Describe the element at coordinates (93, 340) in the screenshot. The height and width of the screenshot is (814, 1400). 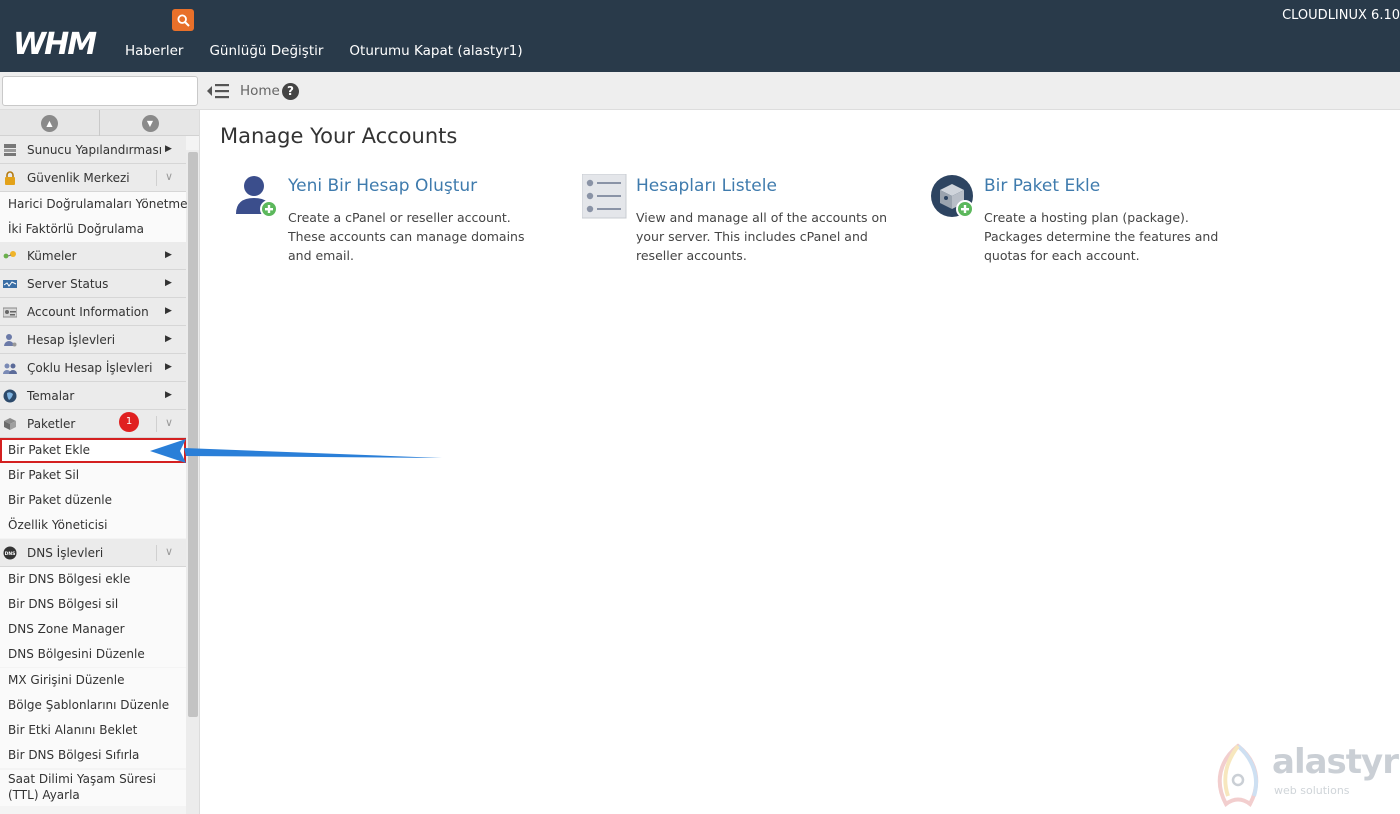
I see `sidebar-category-account-functions: Hesap İşlevleri ▶` at that location.